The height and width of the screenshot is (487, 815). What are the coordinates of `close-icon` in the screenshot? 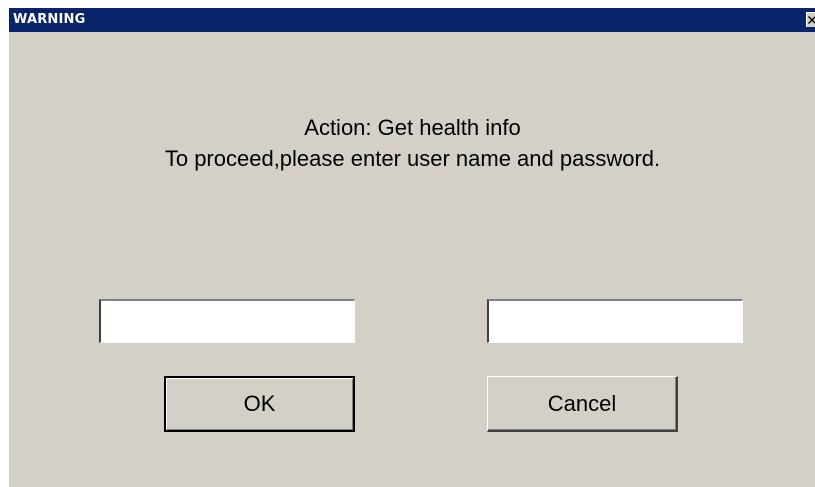 It's located at (811, 20).